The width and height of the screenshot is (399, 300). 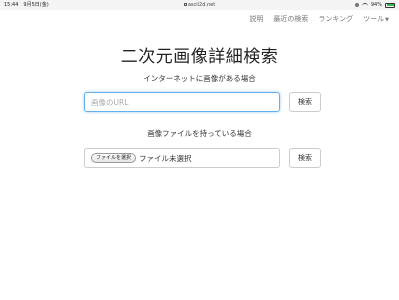 I want to click on address-text: ascii2d.net, so click(x=201, y=5).